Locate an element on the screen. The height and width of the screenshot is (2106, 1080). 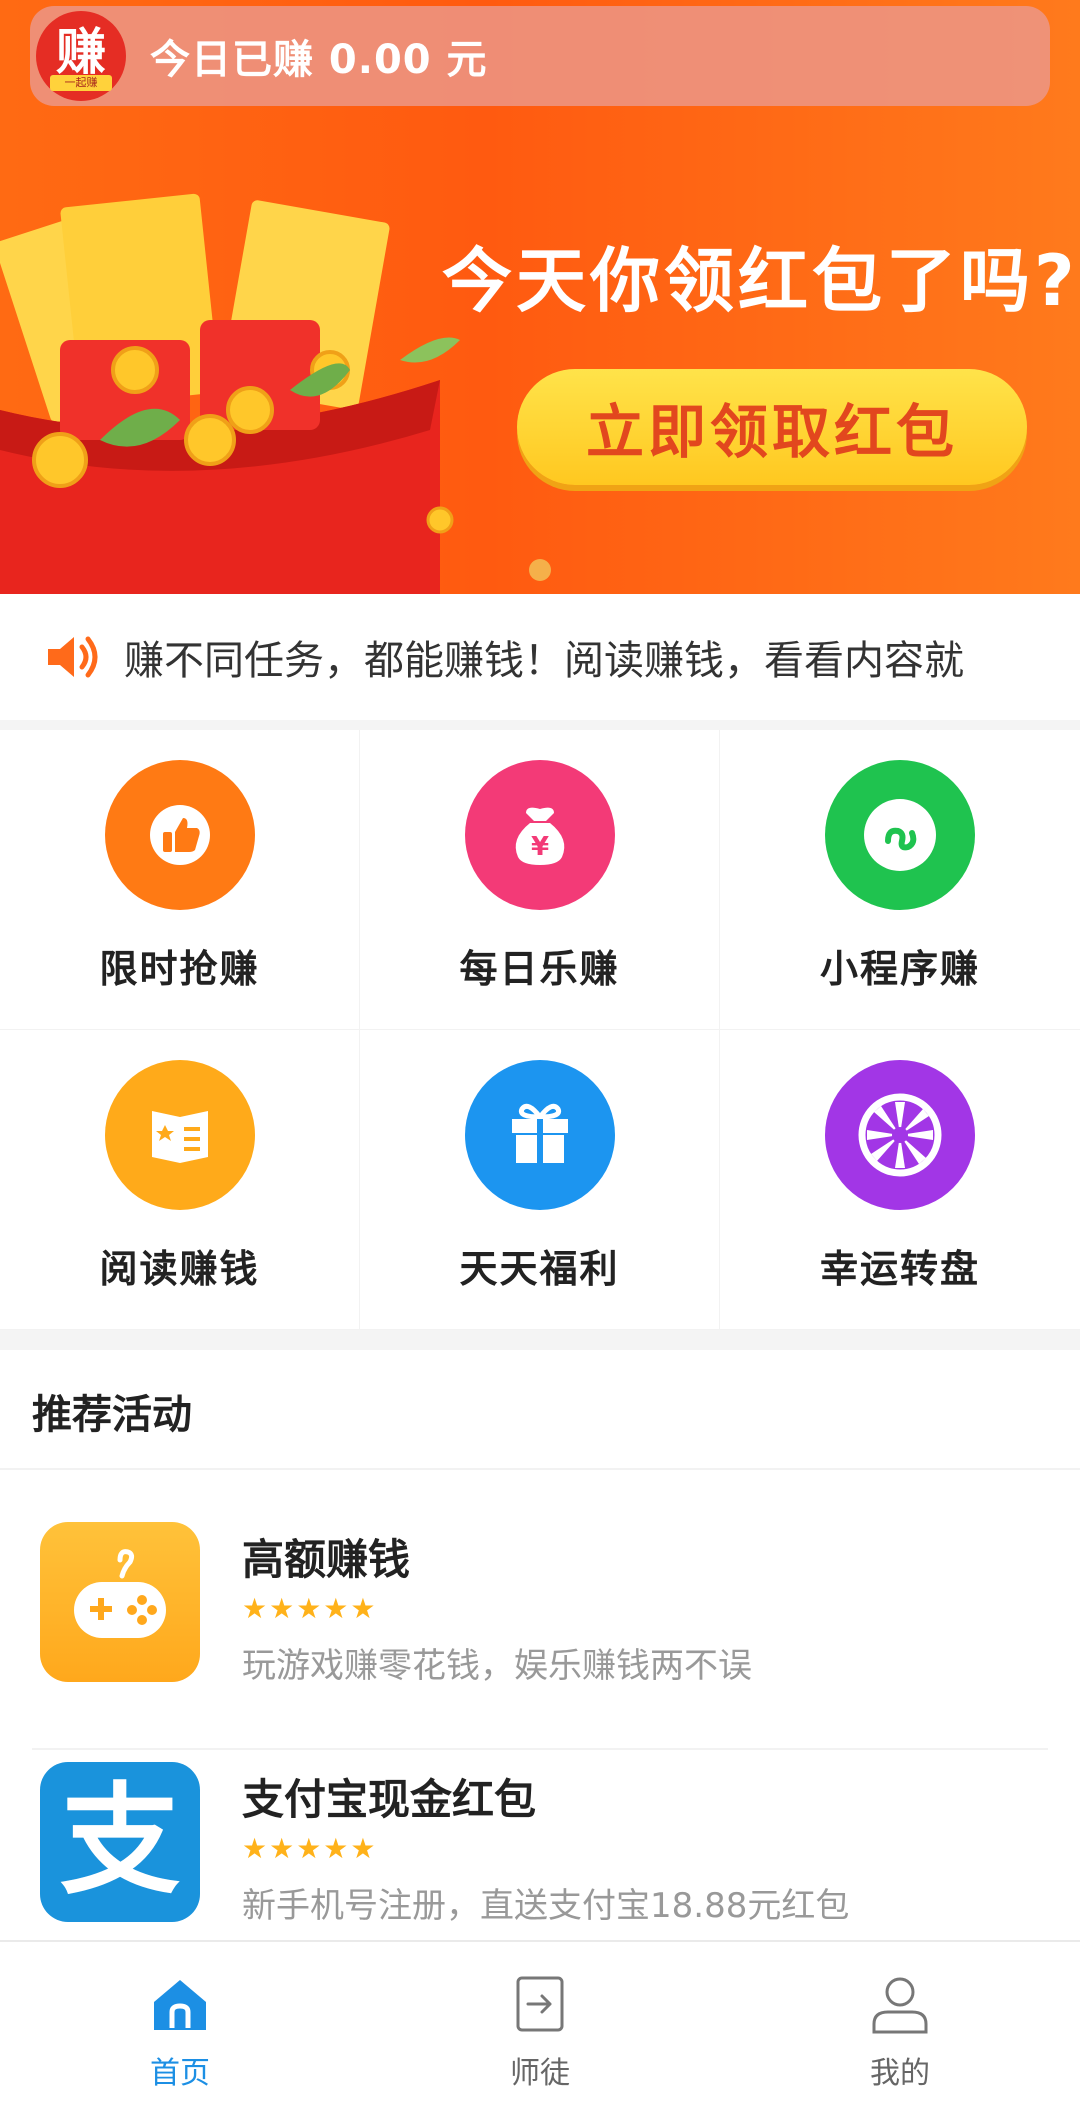
tab-mine: 我的 is located at coordinates (900, 2024).